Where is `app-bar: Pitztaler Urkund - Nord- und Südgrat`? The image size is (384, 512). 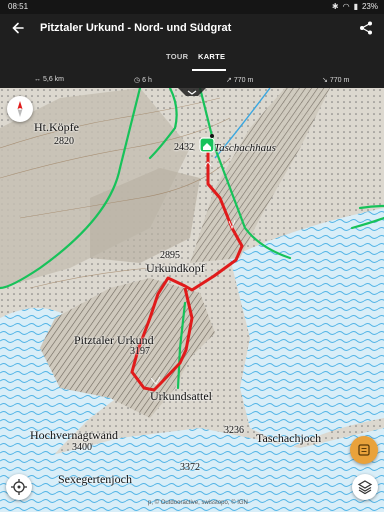 app-bar: Pitztaler Urkund - Nord- und Südgrat is located at coordinates (192, 29).